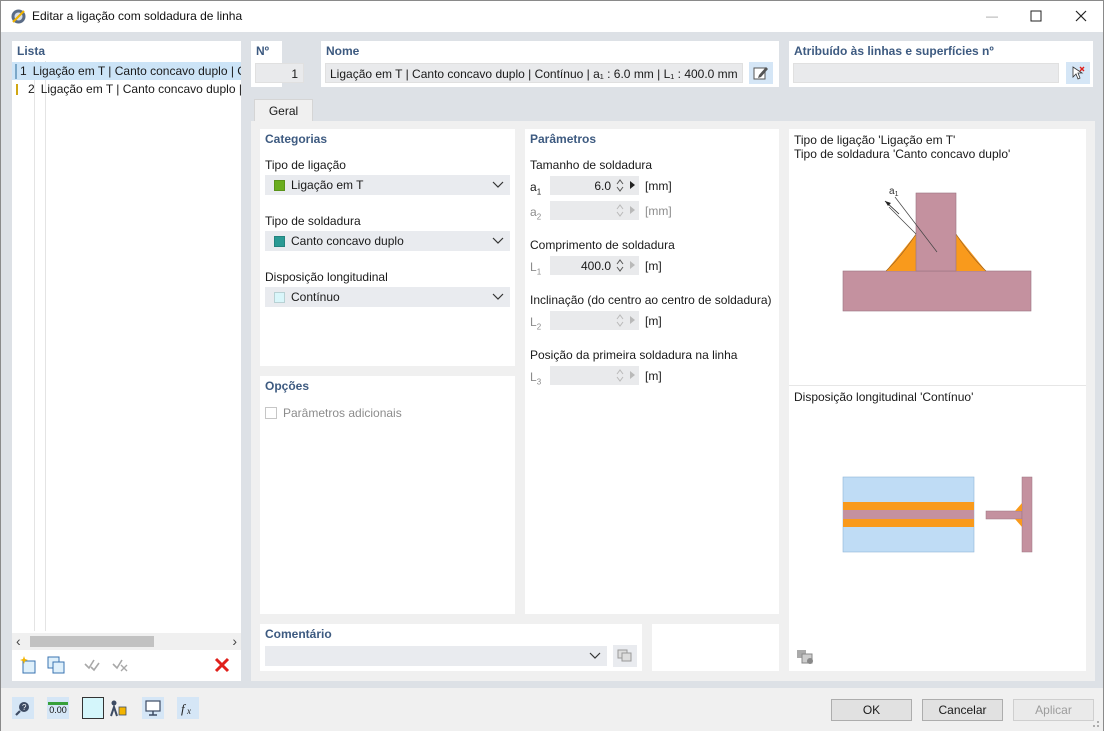 This screenshot has width=1104, height=731. What do you see at coordinates (908, 506) in the screenshot?
I see `weld-strip-top` at bounding box center [908, 506].